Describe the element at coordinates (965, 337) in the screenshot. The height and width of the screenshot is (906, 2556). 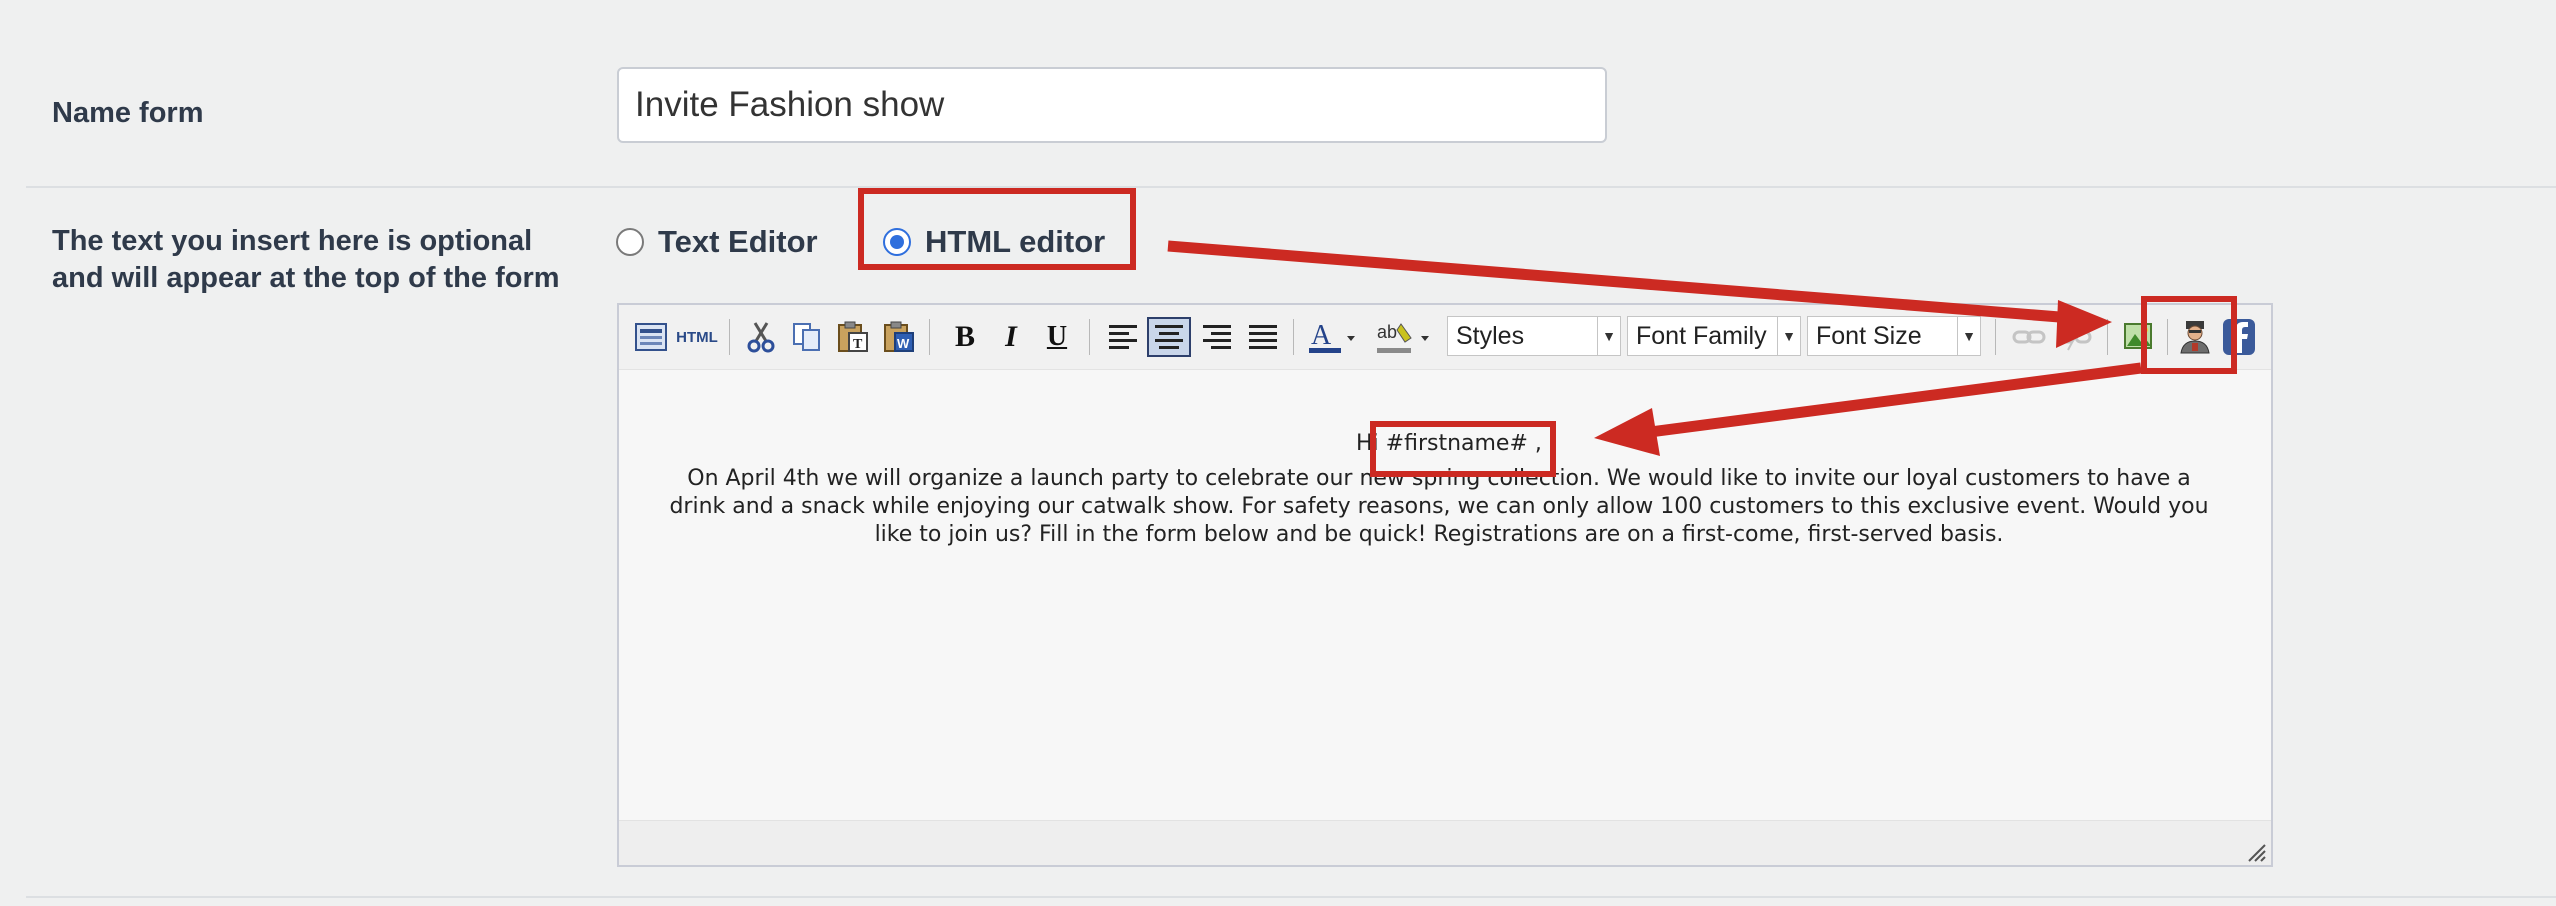
I see `bold-button: B` at that location.